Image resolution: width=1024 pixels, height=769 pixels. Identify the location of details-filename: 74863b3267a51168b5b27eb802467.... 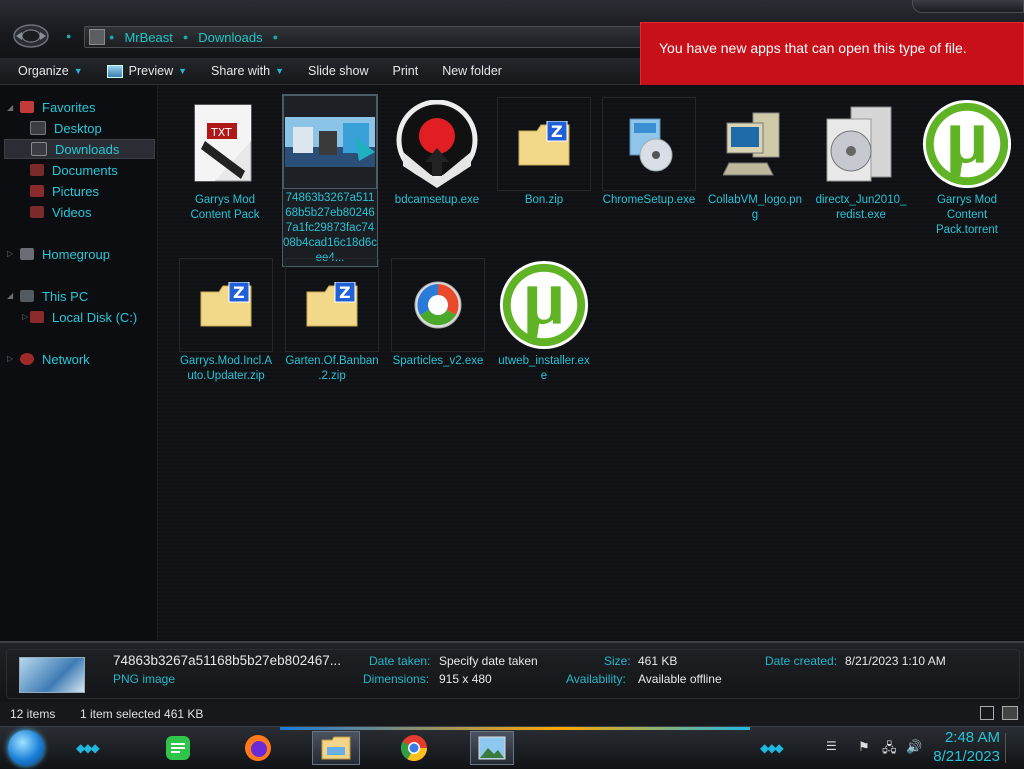
(227, 660).